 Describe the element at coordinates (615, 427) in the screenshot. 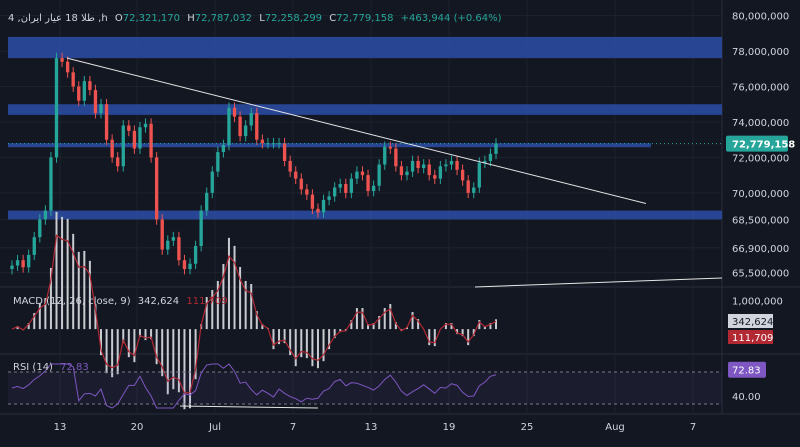

I see `x-tick-label: Aug` at that location.